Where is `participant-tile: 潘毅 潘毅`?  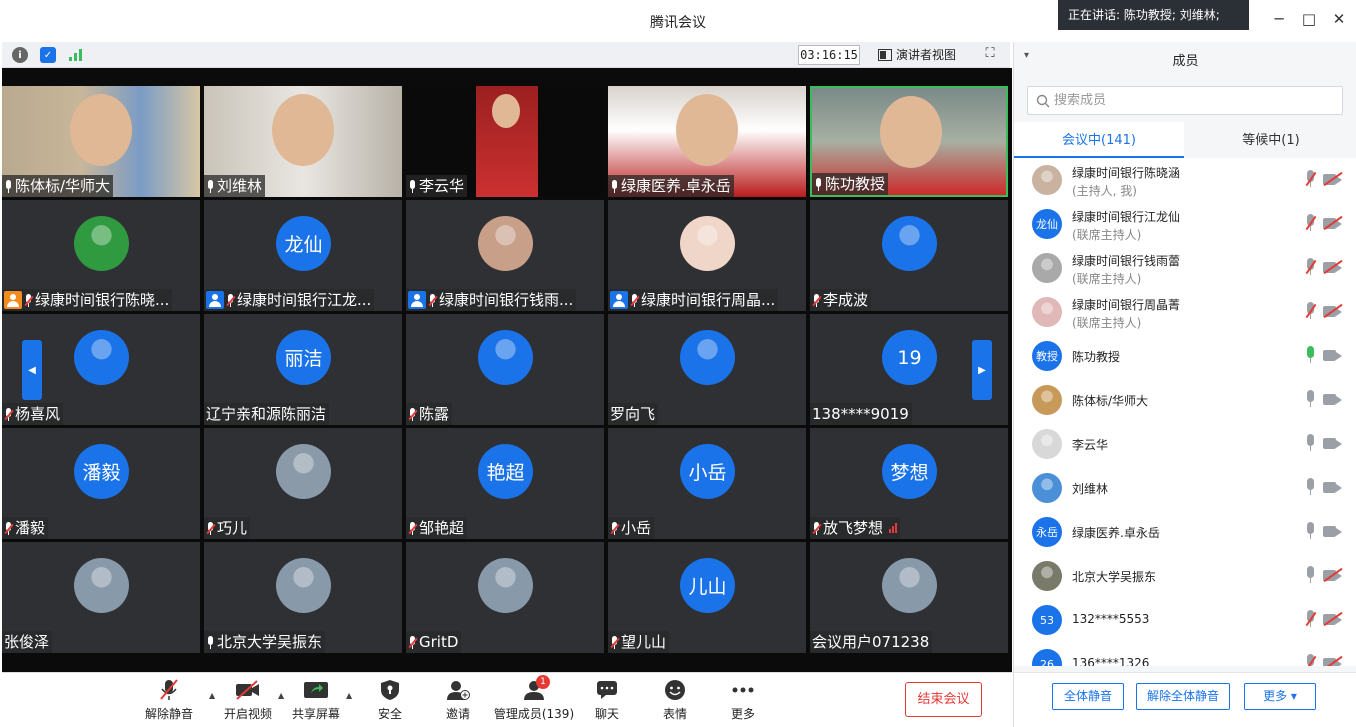
participant-tile: 潘毅 潘毅 is located at coordinates (101, 483).